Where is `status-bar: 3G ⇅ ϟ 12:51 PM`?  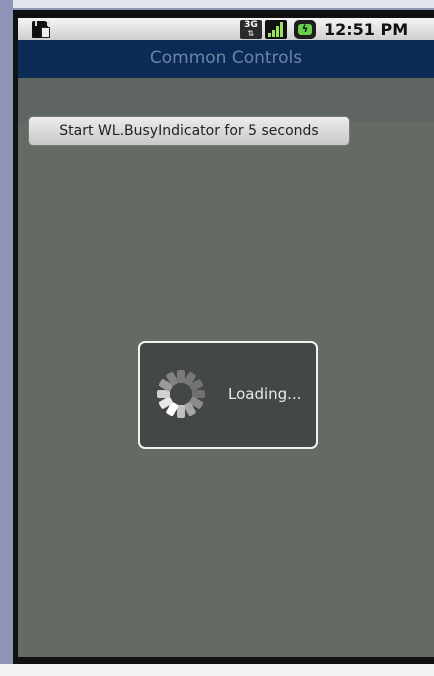 status-bar: 3G ⇅ ϟ 12:51 PM is located at coordinates (226, 29).